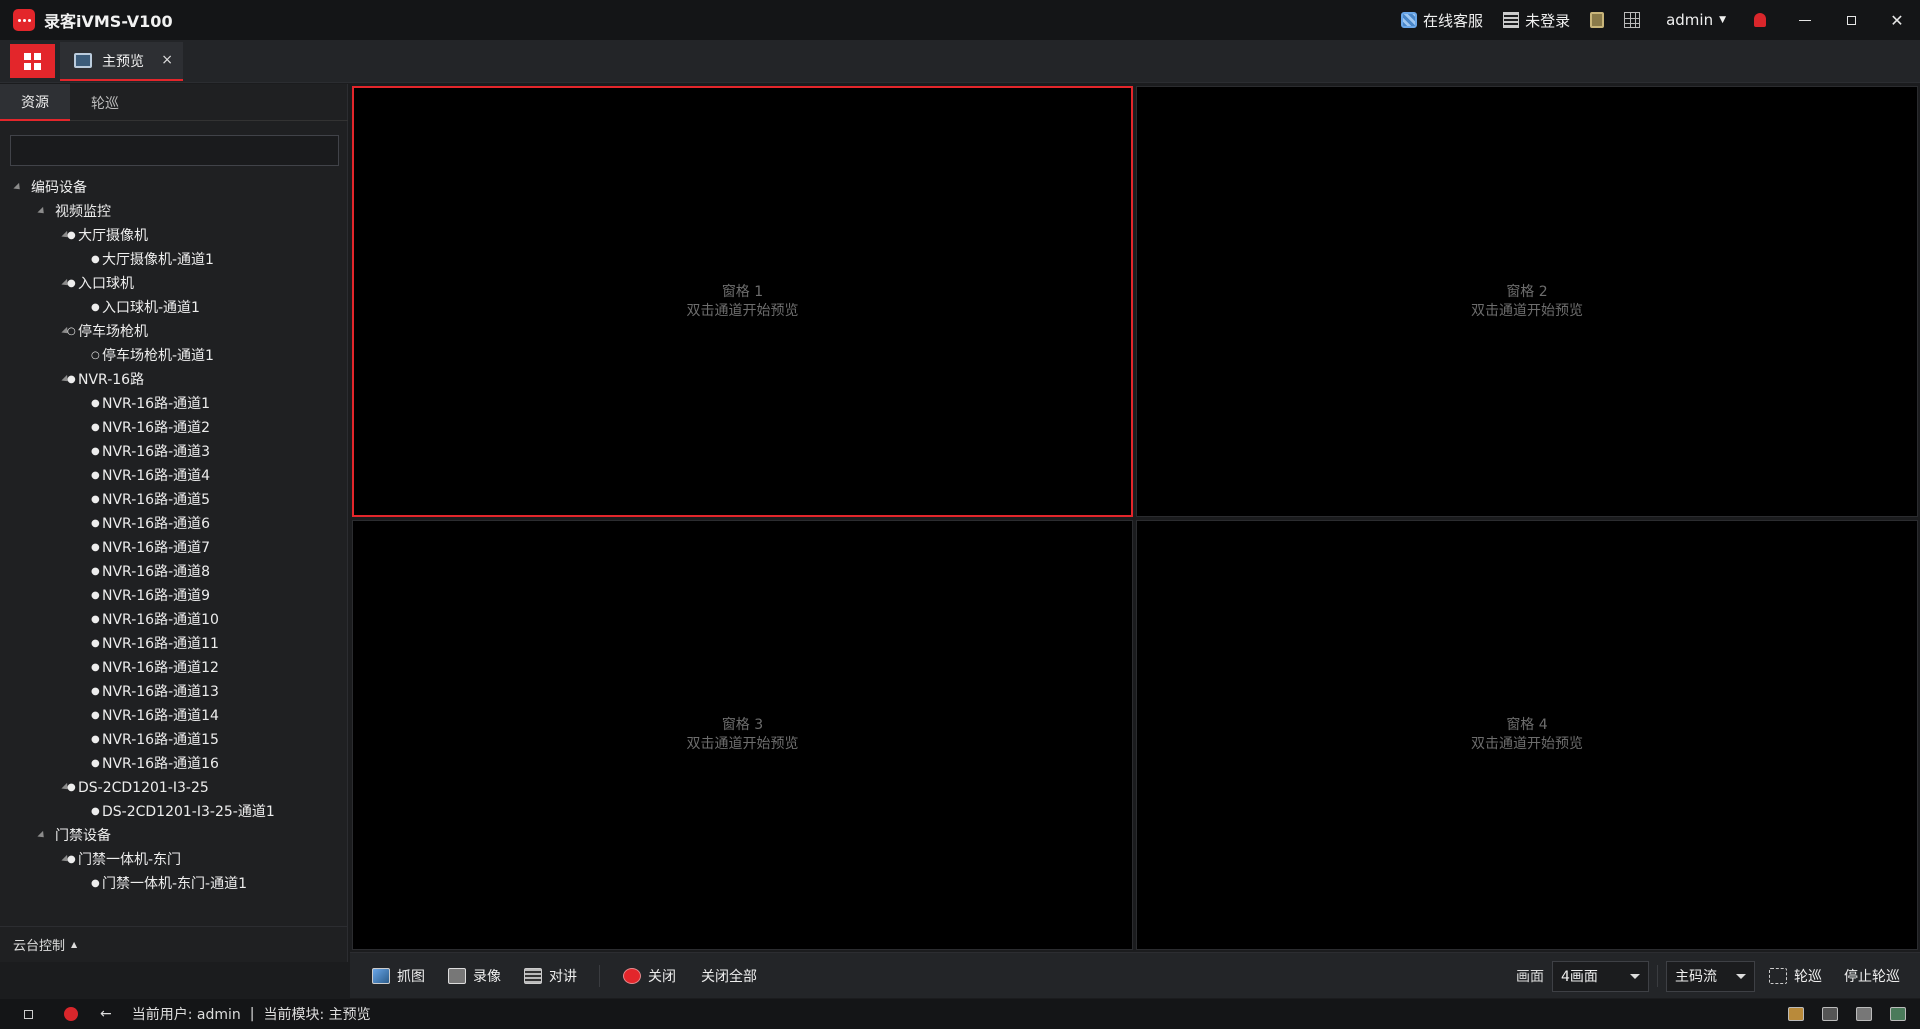 The width and height of the screenshot is (1920, 1029). I want to click on search-input, so click(174, 150).